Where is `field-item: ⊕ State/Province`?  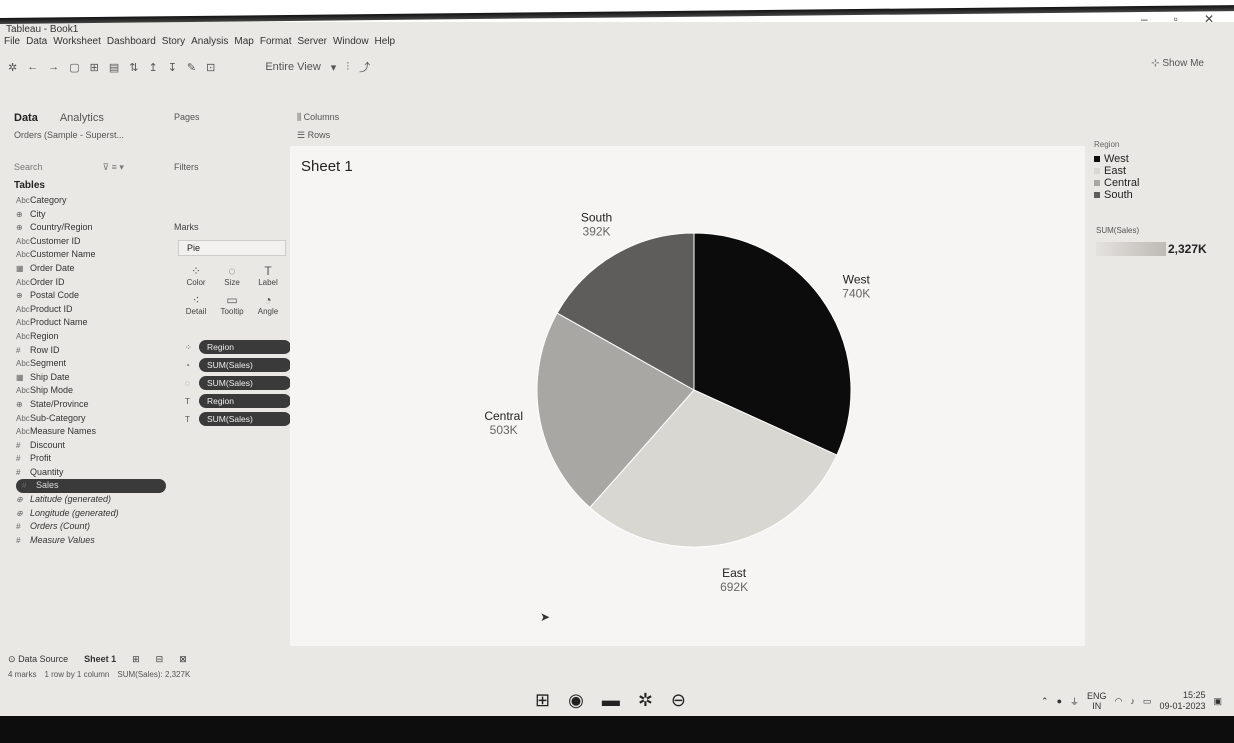 field-item: ⊕ State/Province is located at coordinates (96, 405).